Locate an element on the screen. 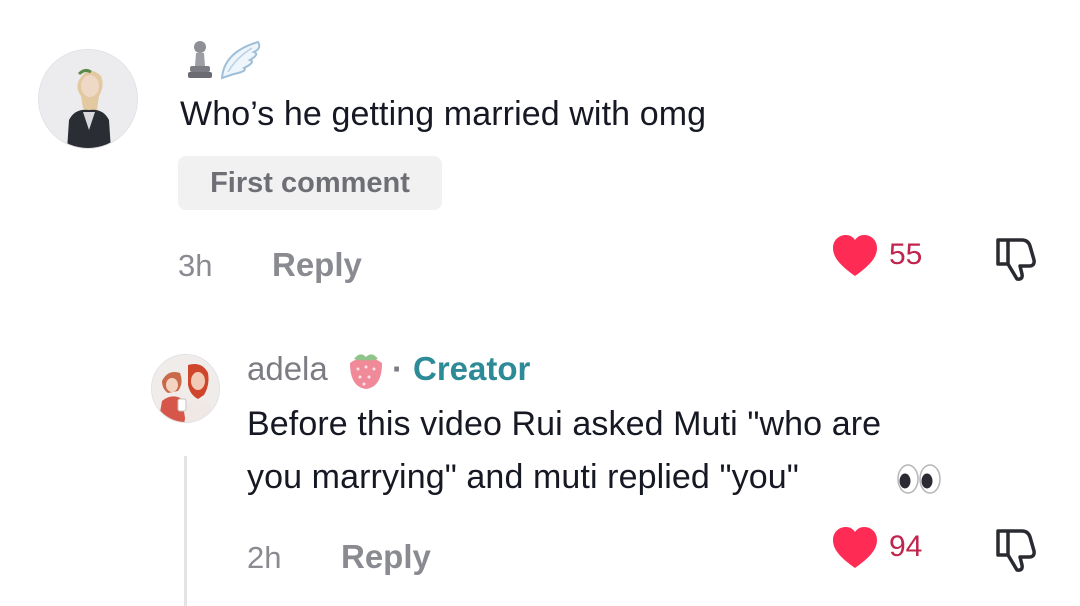 The width and height of the screenshot is (1080, 606). dislike-button is located at coordinates (1015, 260).